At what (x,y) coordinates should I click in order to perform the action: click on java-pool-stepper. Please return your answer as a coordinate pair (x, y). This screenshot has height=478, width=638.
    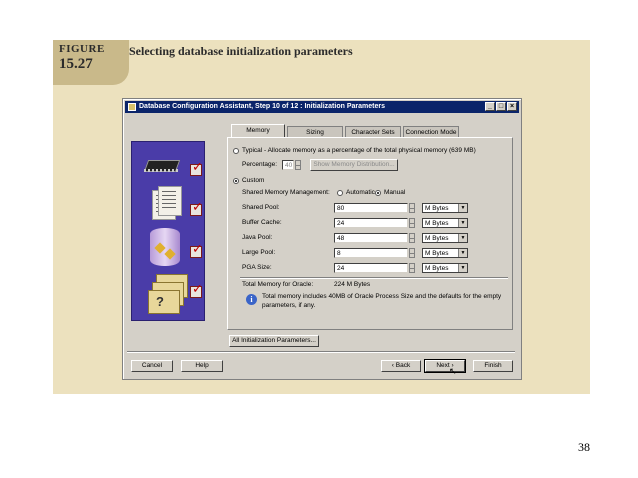
    Looking at the image, I should click on (412, 238).